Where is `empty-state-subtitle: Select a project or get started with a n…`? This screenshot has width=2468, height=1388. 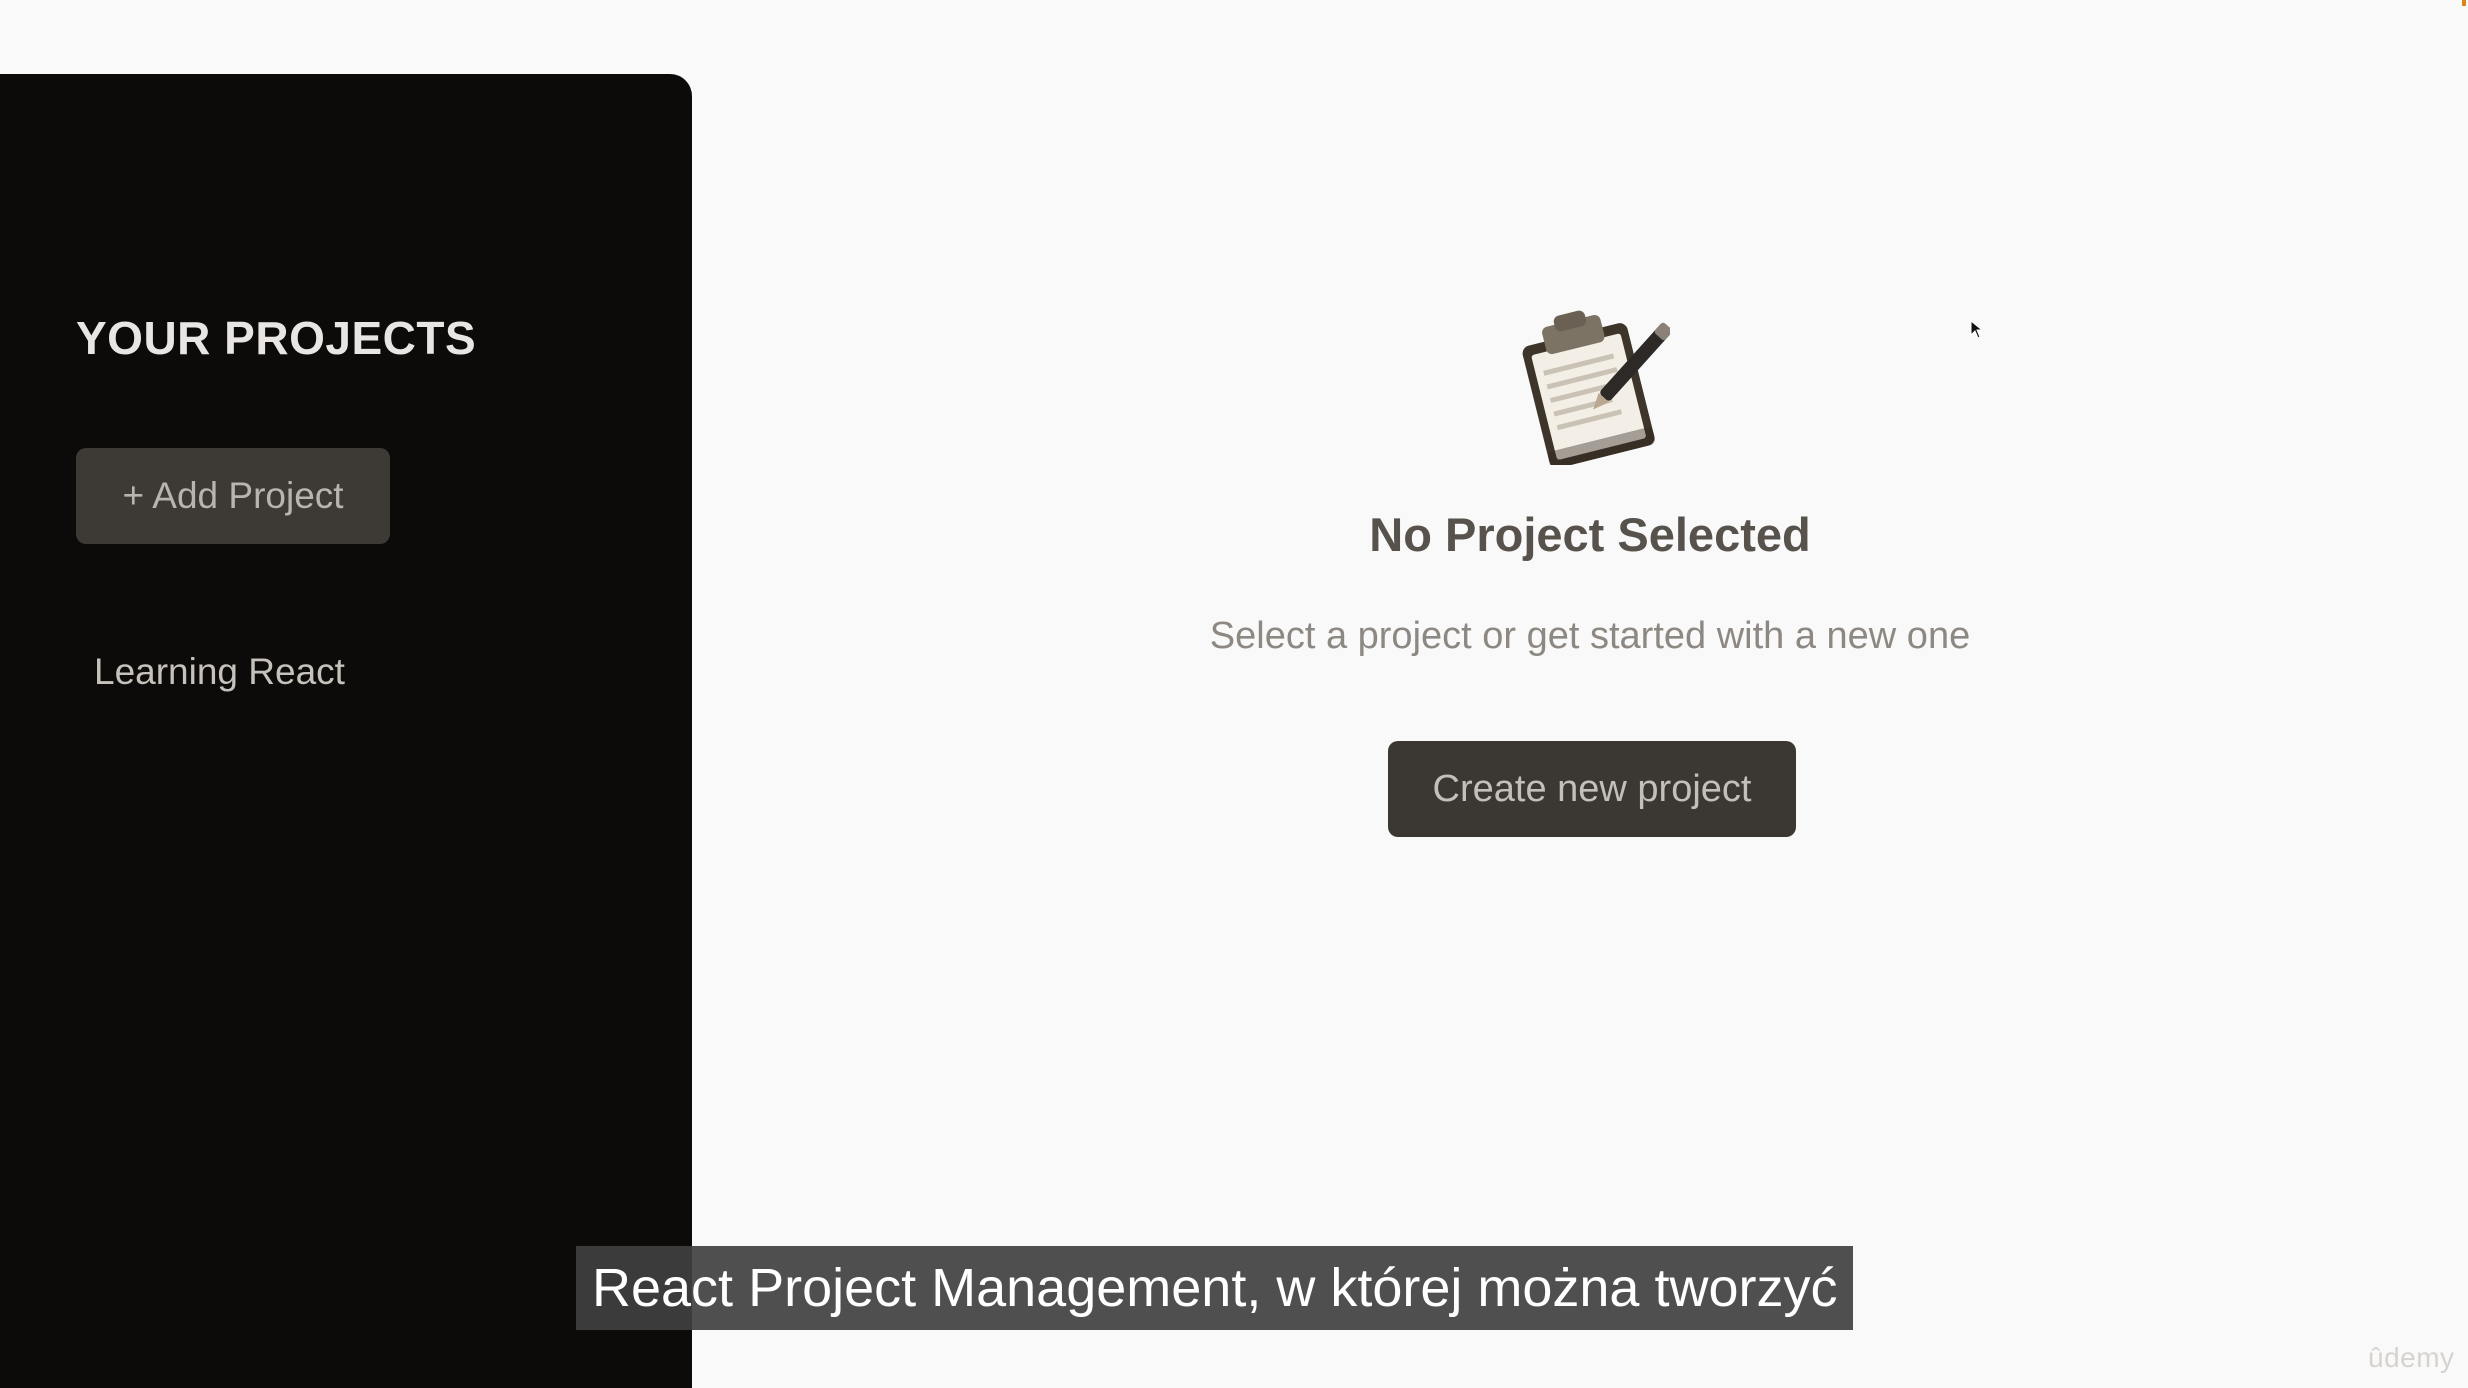
empty-state-subtitle: Select a project or get started with a n… is located at coordinates (1590, 636).